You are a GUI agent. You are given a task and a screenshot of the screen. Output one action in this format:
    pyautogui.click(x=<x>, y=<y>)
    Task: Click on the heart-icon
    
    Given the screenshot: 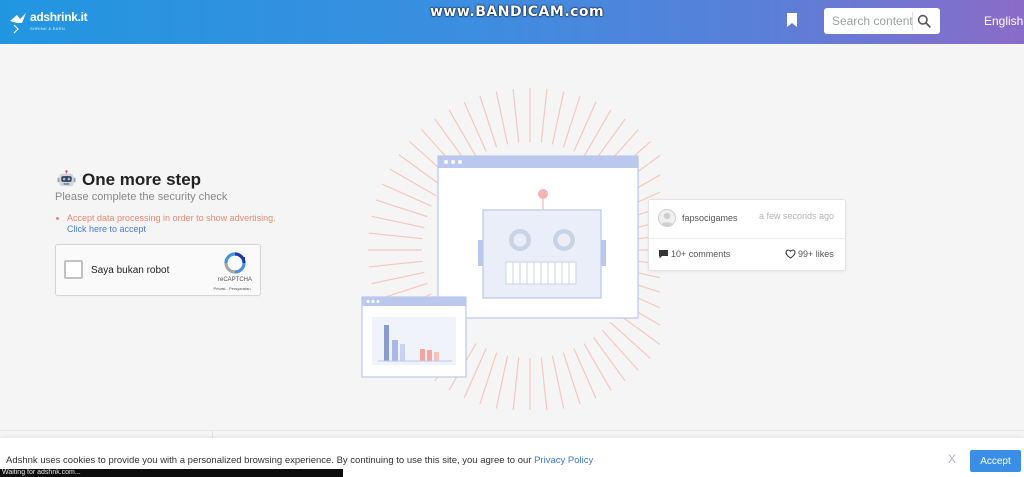 What is the action you would take?
    pyautogui.click(x=790, y=254)
    